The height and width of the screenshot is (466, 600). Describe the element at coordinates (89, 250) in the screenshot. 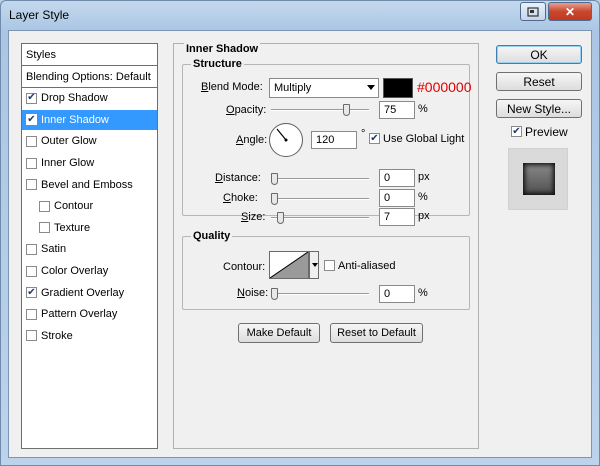

I see `style-item: Satin` at that location.